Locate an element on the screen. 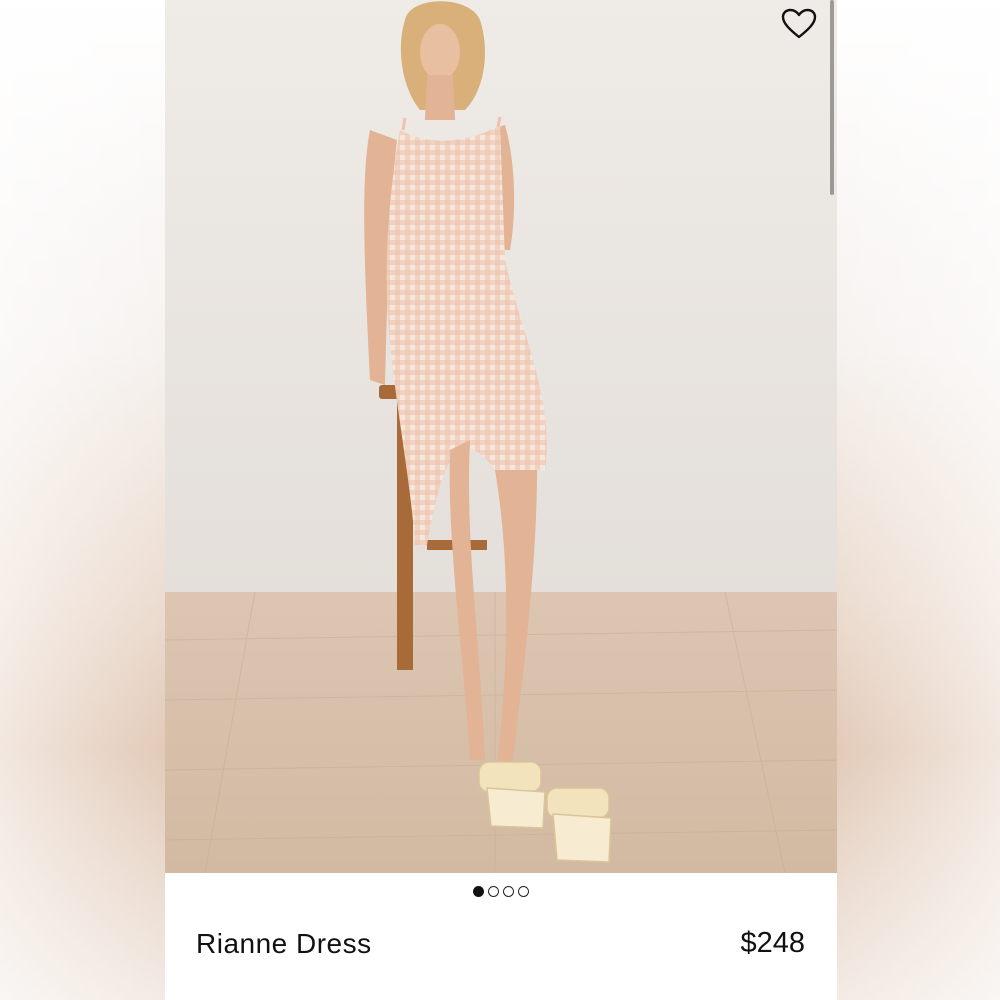  favorite-button is located at coordinates (799, 24).